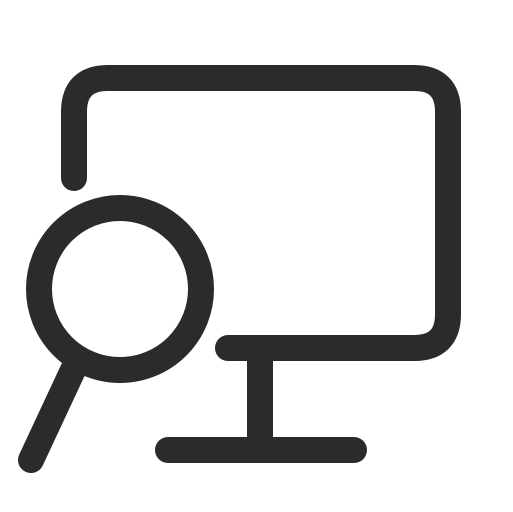 The height and width of the screenshot is (512, 513). Describe the element at coordinates (52, 415) in the screenshot. I see `magnifier-handle` at that location.